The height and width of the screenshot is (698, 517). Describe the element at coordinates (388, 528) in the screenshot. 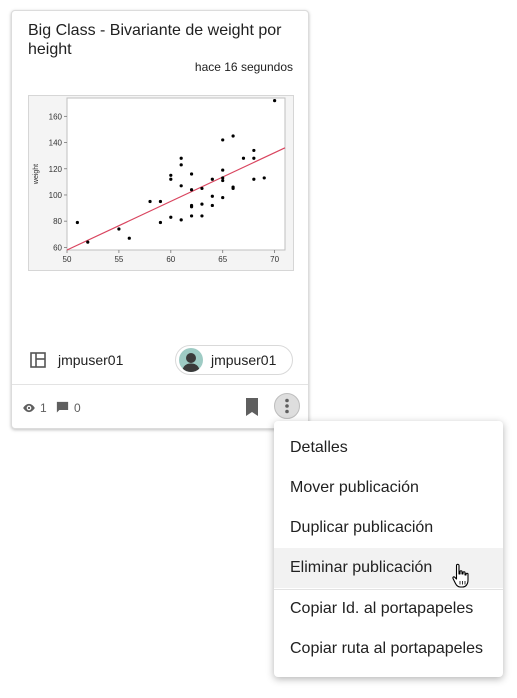

I see `menu-item-duplicate: Duplicar publicación` at that location.